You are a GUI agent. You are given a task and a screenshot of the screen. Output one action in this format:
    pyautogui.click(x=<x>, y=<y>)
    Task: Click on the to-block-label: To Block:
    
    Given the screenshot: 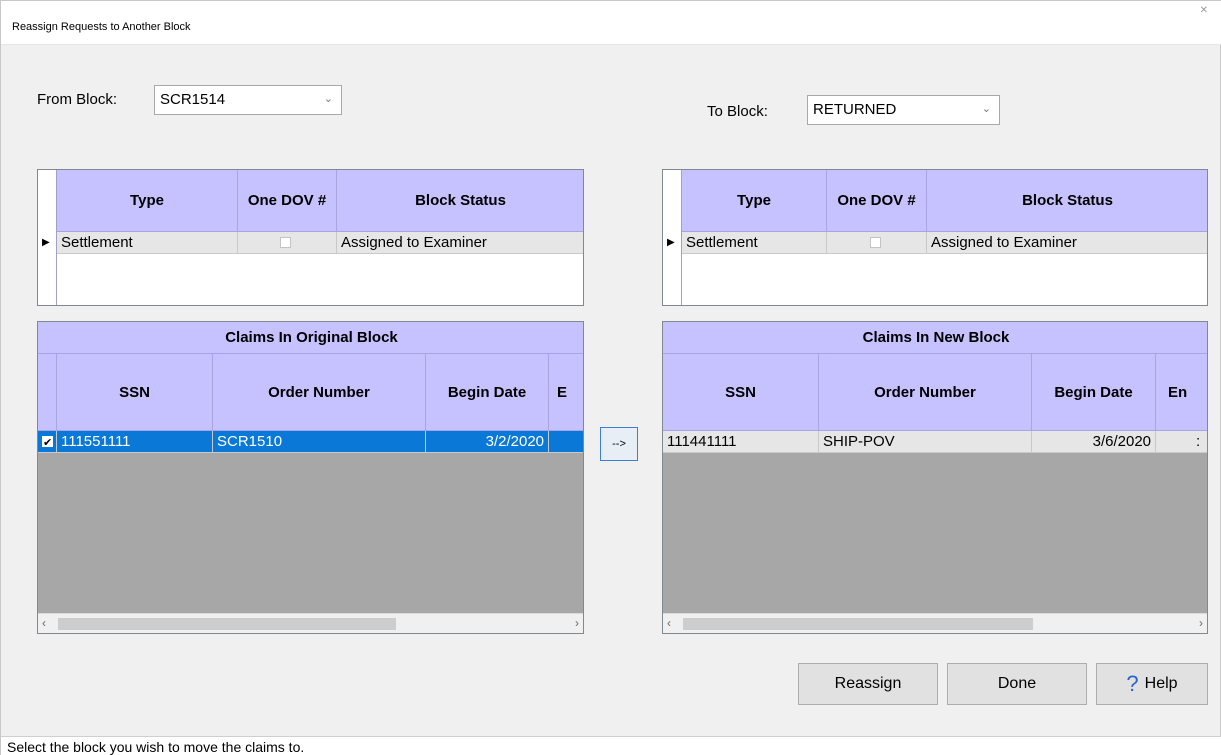 What is the action you would take?
    pyautogui.click(x=737, y=111)
    